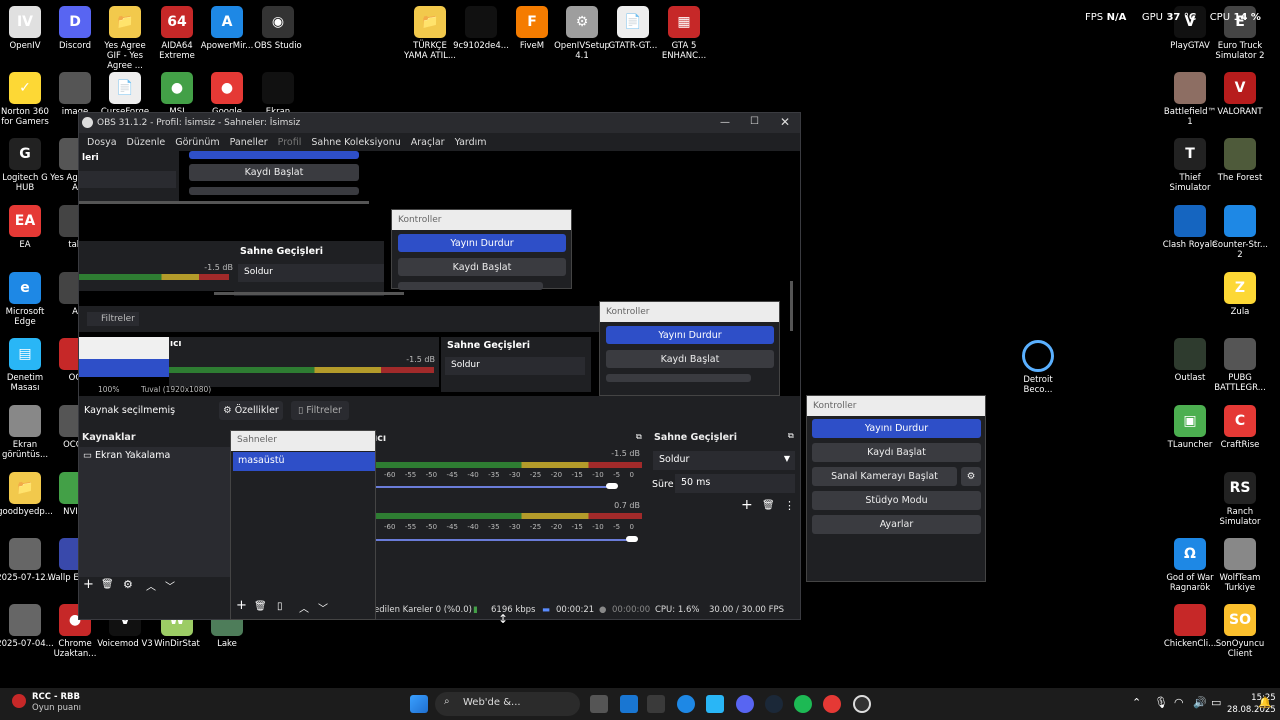  I want to click on menu-item: Düzenle, so click(146, 142).